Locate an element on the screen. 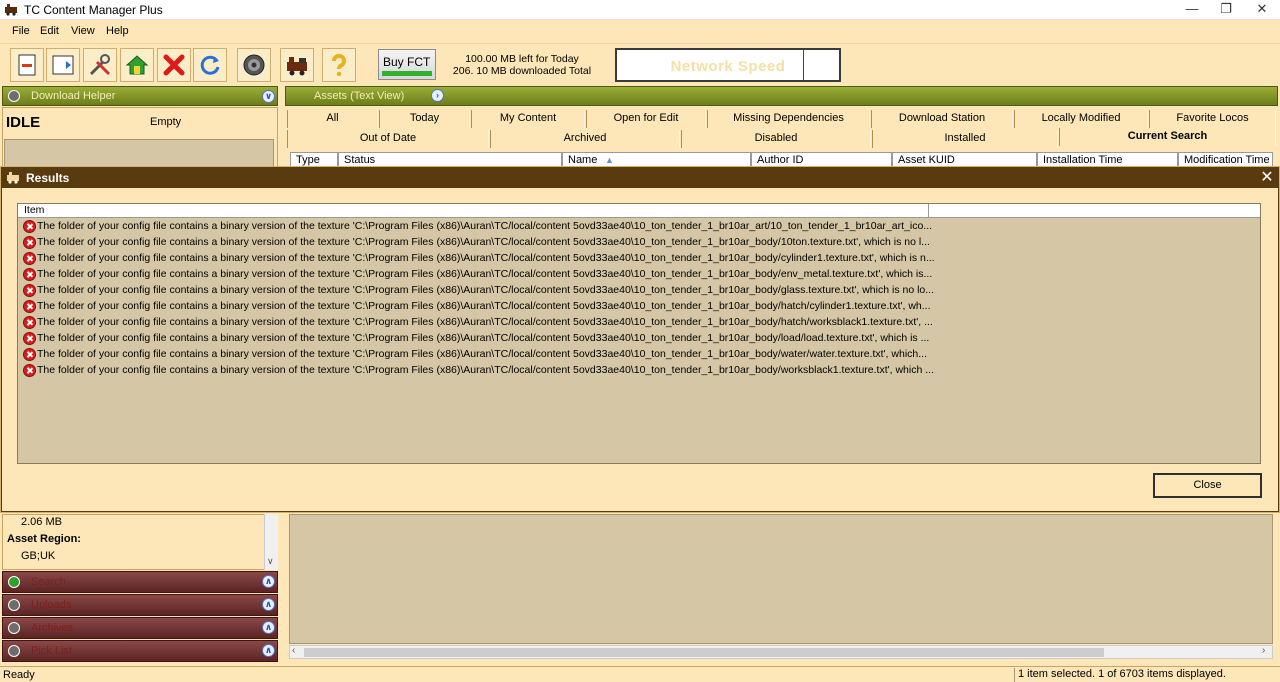  home-icon is located at coordinates (137, 65).